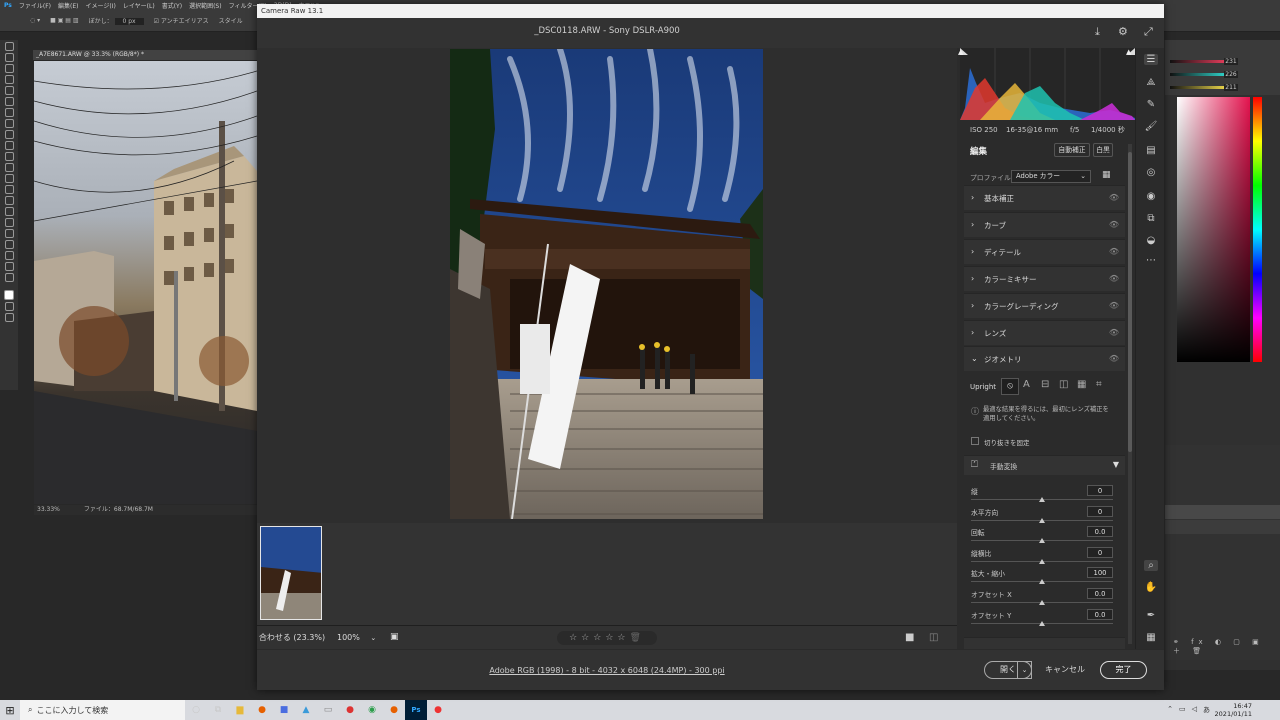  Describe the element at coordinates (1097, 32) in the screenshot. I see `save-icon: ⤓` at that location.